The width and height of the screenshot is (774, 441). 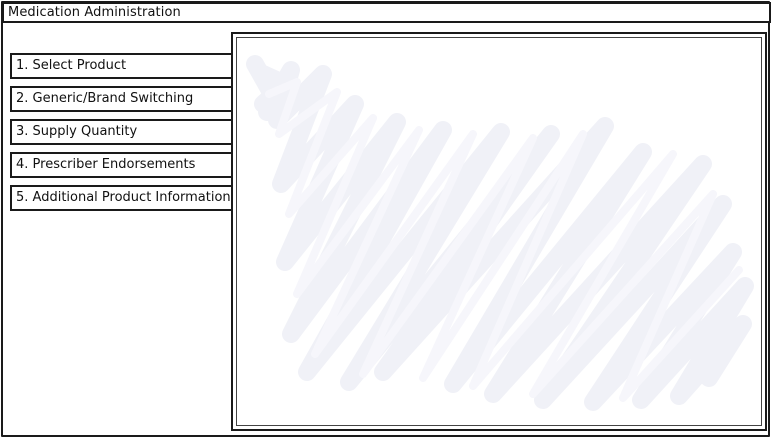 I want to click on sidebar-item-label: 2. Generic/Brand Switching, so click(x=105, y=98).